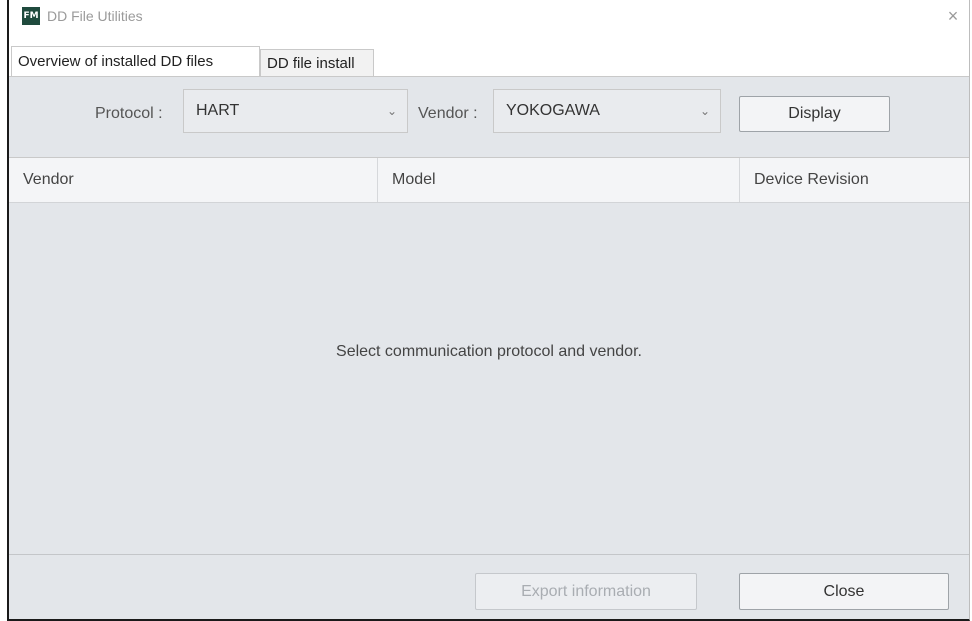 This screenshot has height=621, width=972. Describe the element at coordinates (559, 180) in the screenshot. I see `column-header-model: Model` at that location.